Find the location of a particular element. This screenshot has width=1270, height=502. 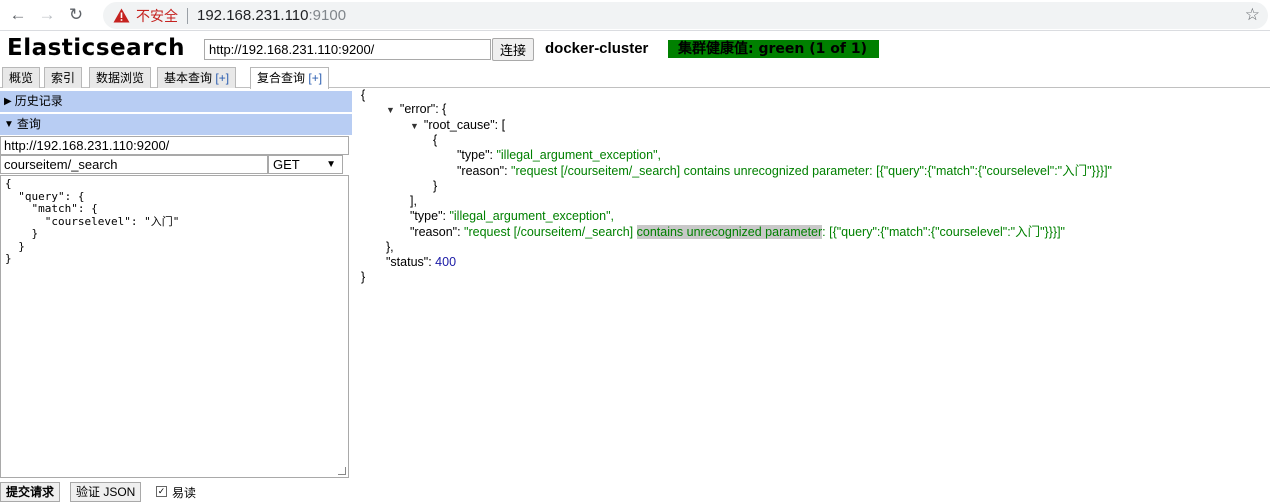

warning-icon is located at coordinates (121, 15).